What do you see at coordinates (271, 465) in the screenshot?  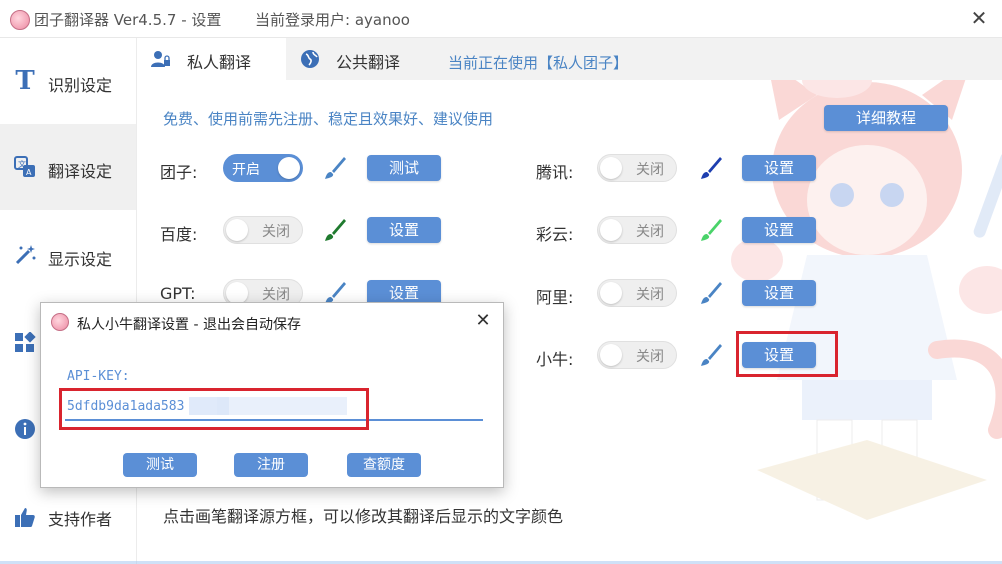 I see `dialog-register-button: 注册` at bounding box center [271, 465].